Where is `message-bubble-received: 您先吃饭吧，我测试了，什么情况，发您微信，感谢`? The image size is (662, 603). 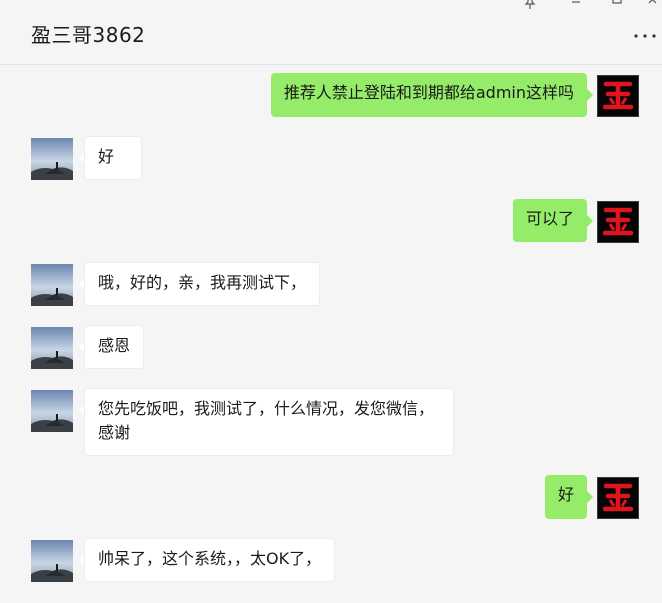 message-bubble-received: 您先吃饭吧，我测试了，什么情况，发您微信，感谢 is located at coordinates (269, 422).